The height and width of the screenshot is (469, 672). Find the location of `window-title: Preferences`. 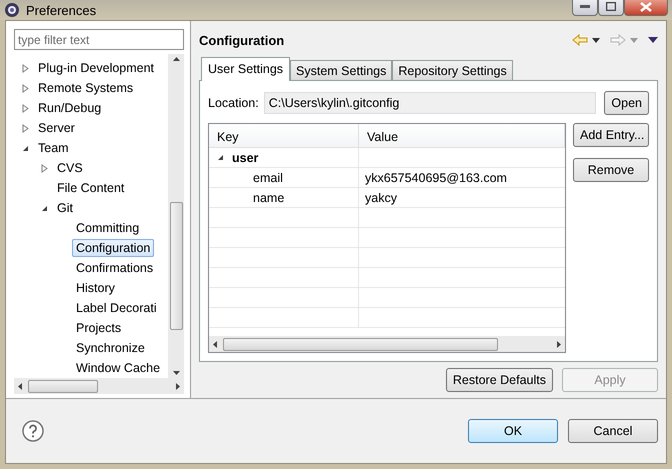

window-title: Preferences is located at coordinates (62, 10).